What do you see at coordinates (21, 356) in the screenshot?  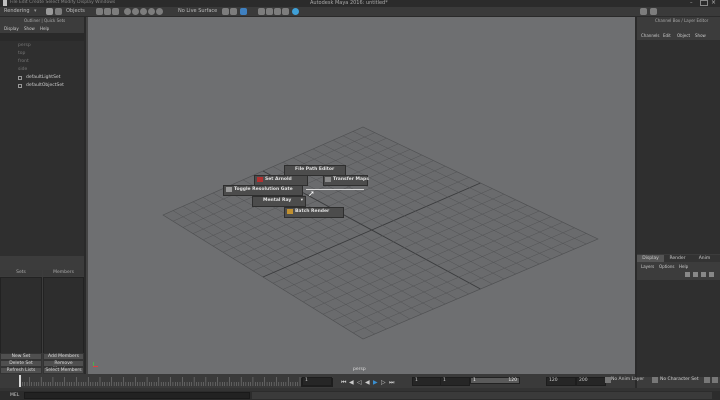 I see `new-set-button: New Set` at bounding box center [21, 356].